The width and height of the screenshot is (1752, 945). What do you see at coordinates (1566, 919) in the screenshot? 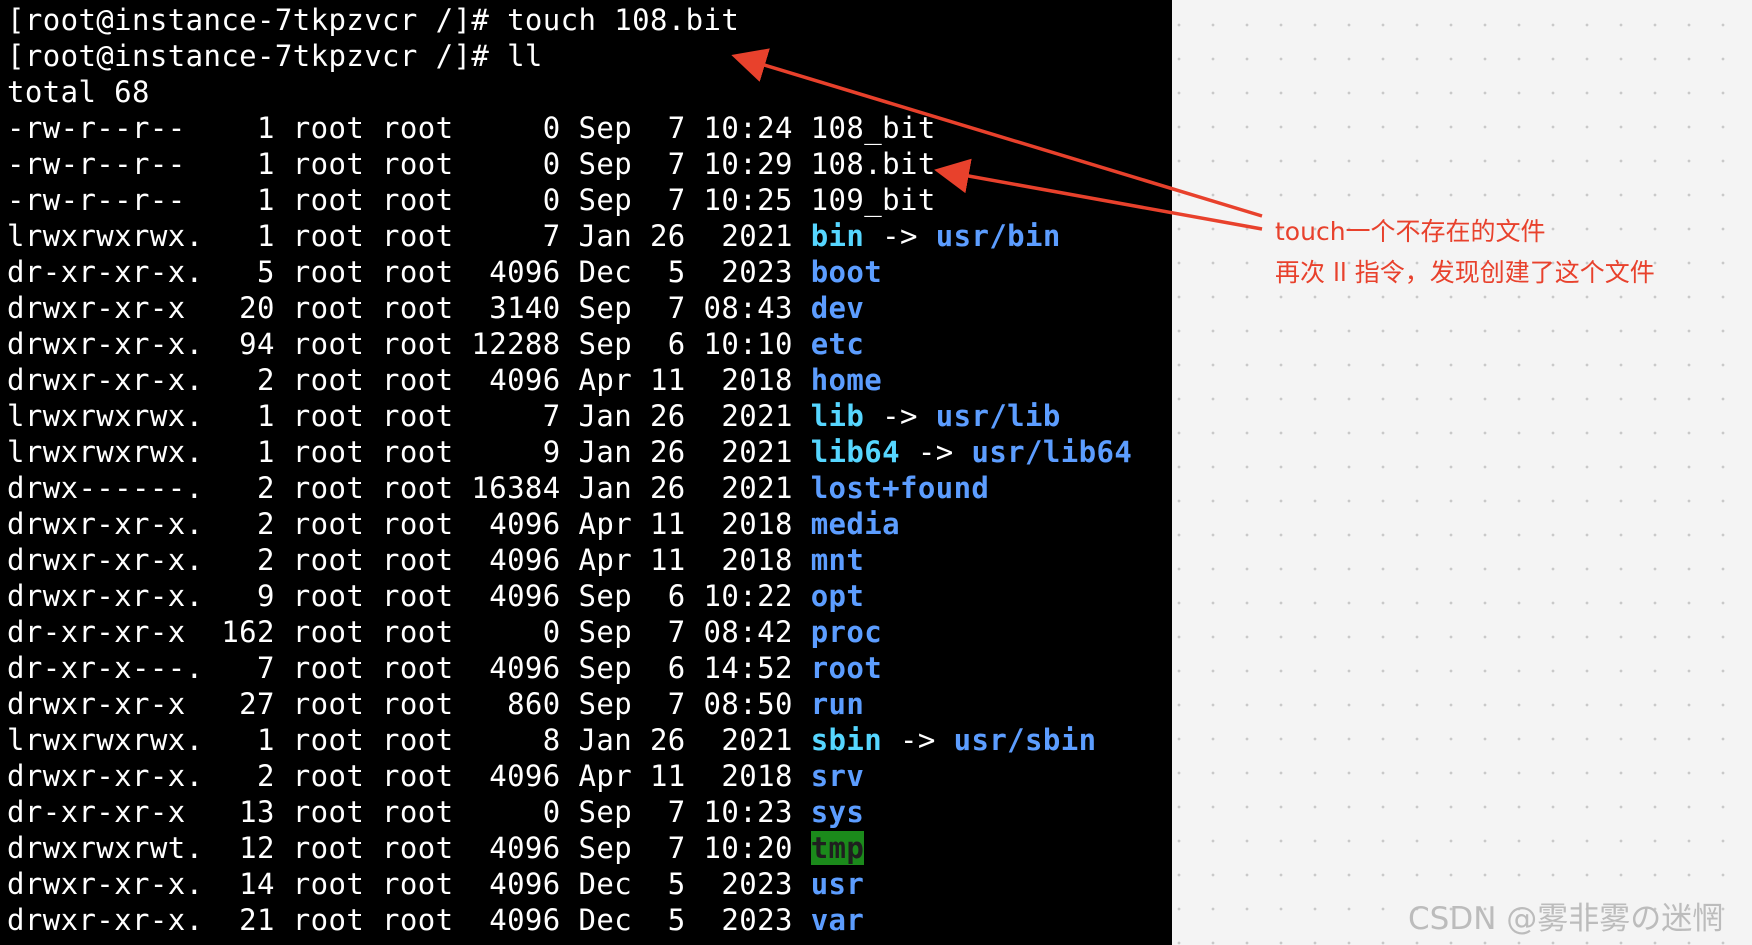
I see `watermark: CSDN @雾非雾の迷惘` at bounding box center [1566, 919].